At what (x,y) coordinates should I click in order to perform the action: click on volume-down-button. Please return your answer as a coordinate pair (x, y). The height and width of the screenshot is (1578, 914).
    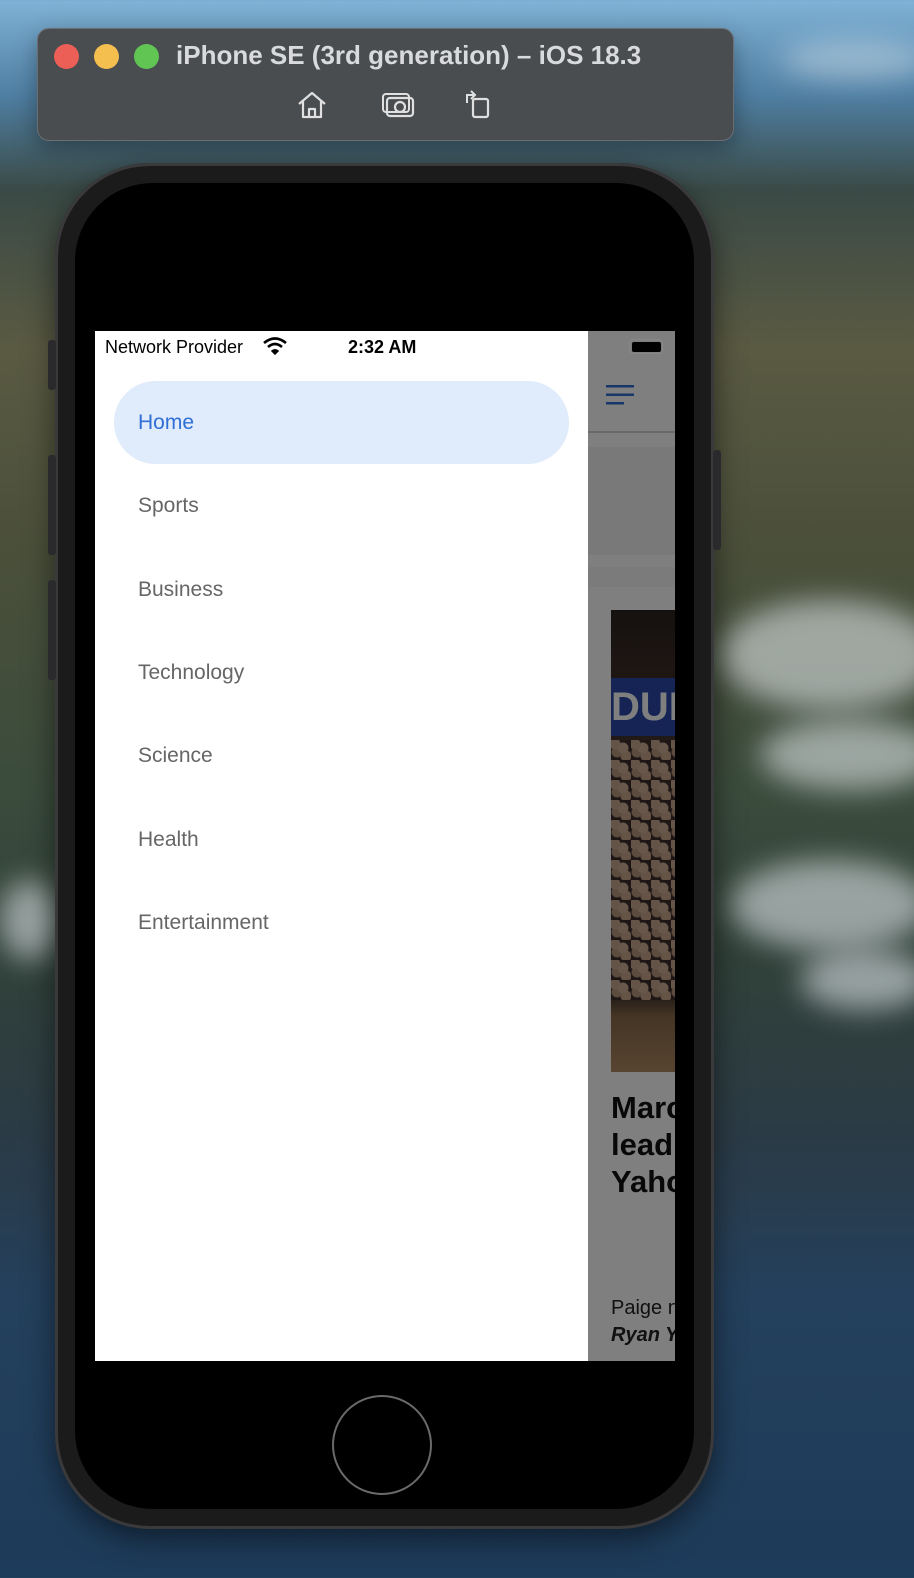
    Looking at the image, I should click on (52, 630).